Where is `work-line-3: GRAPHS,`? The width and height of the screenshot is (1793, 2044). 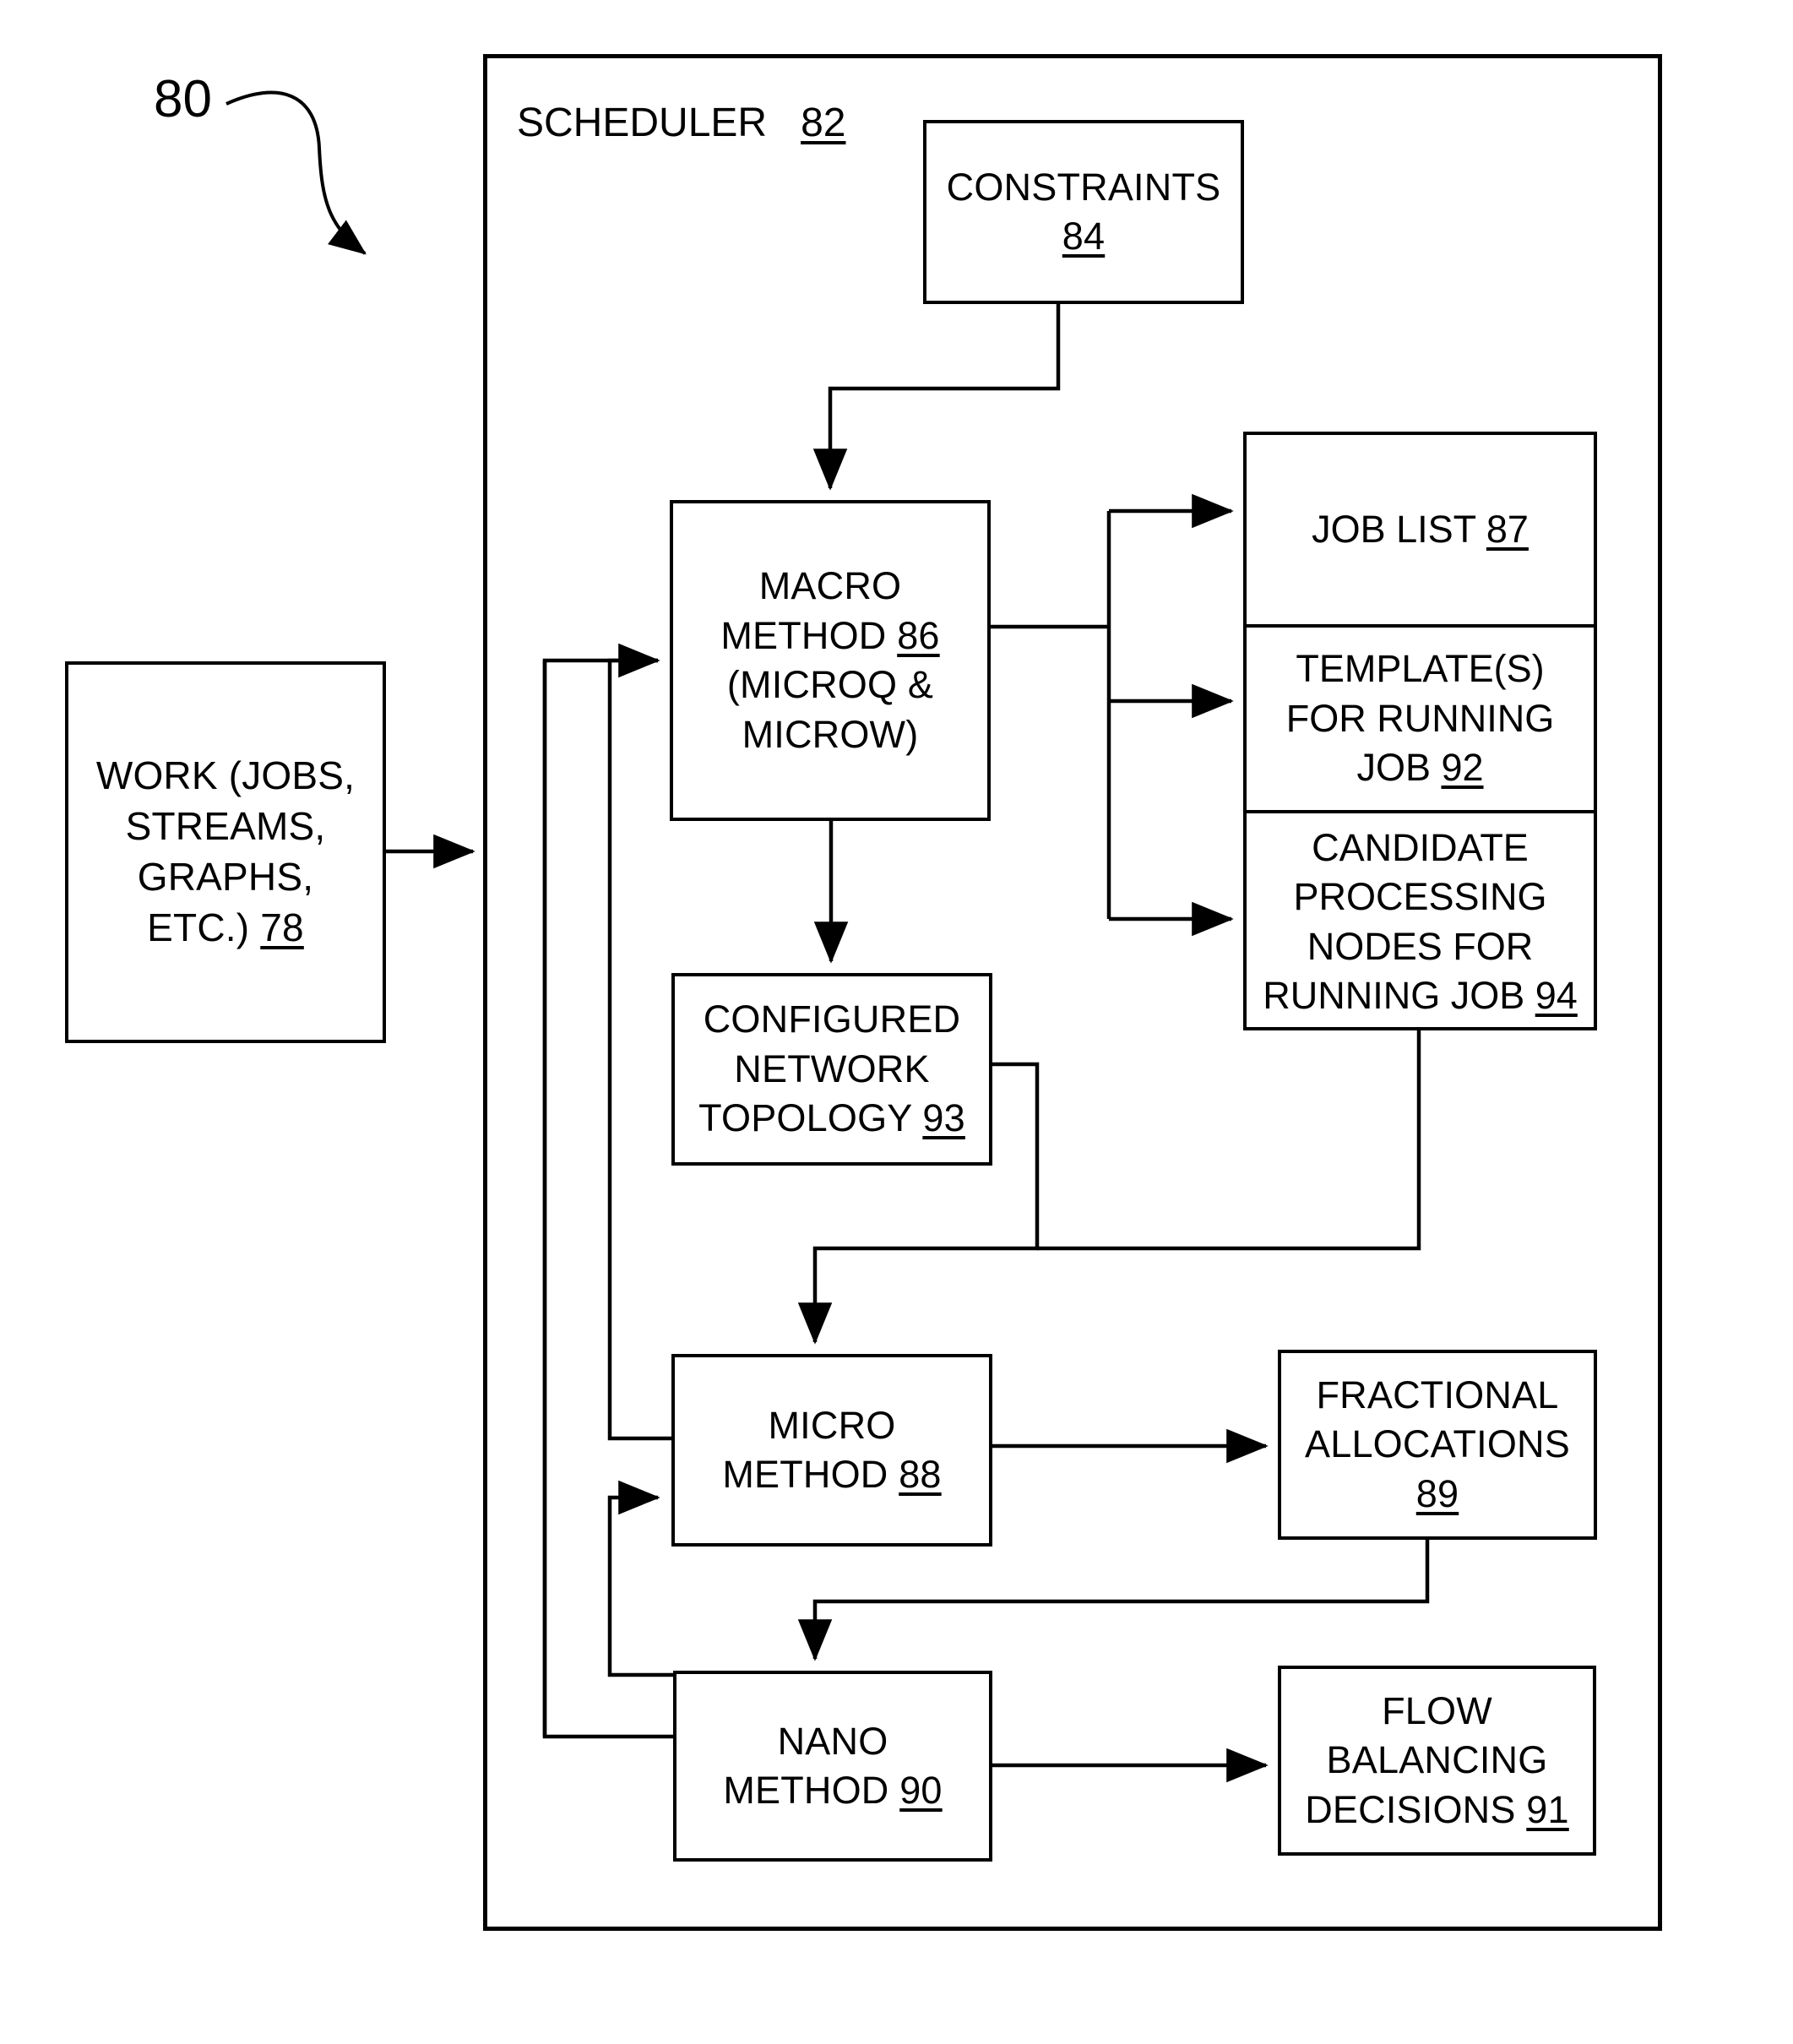 work-line-3: GRAPHS, is located at coordinates (226, 877).